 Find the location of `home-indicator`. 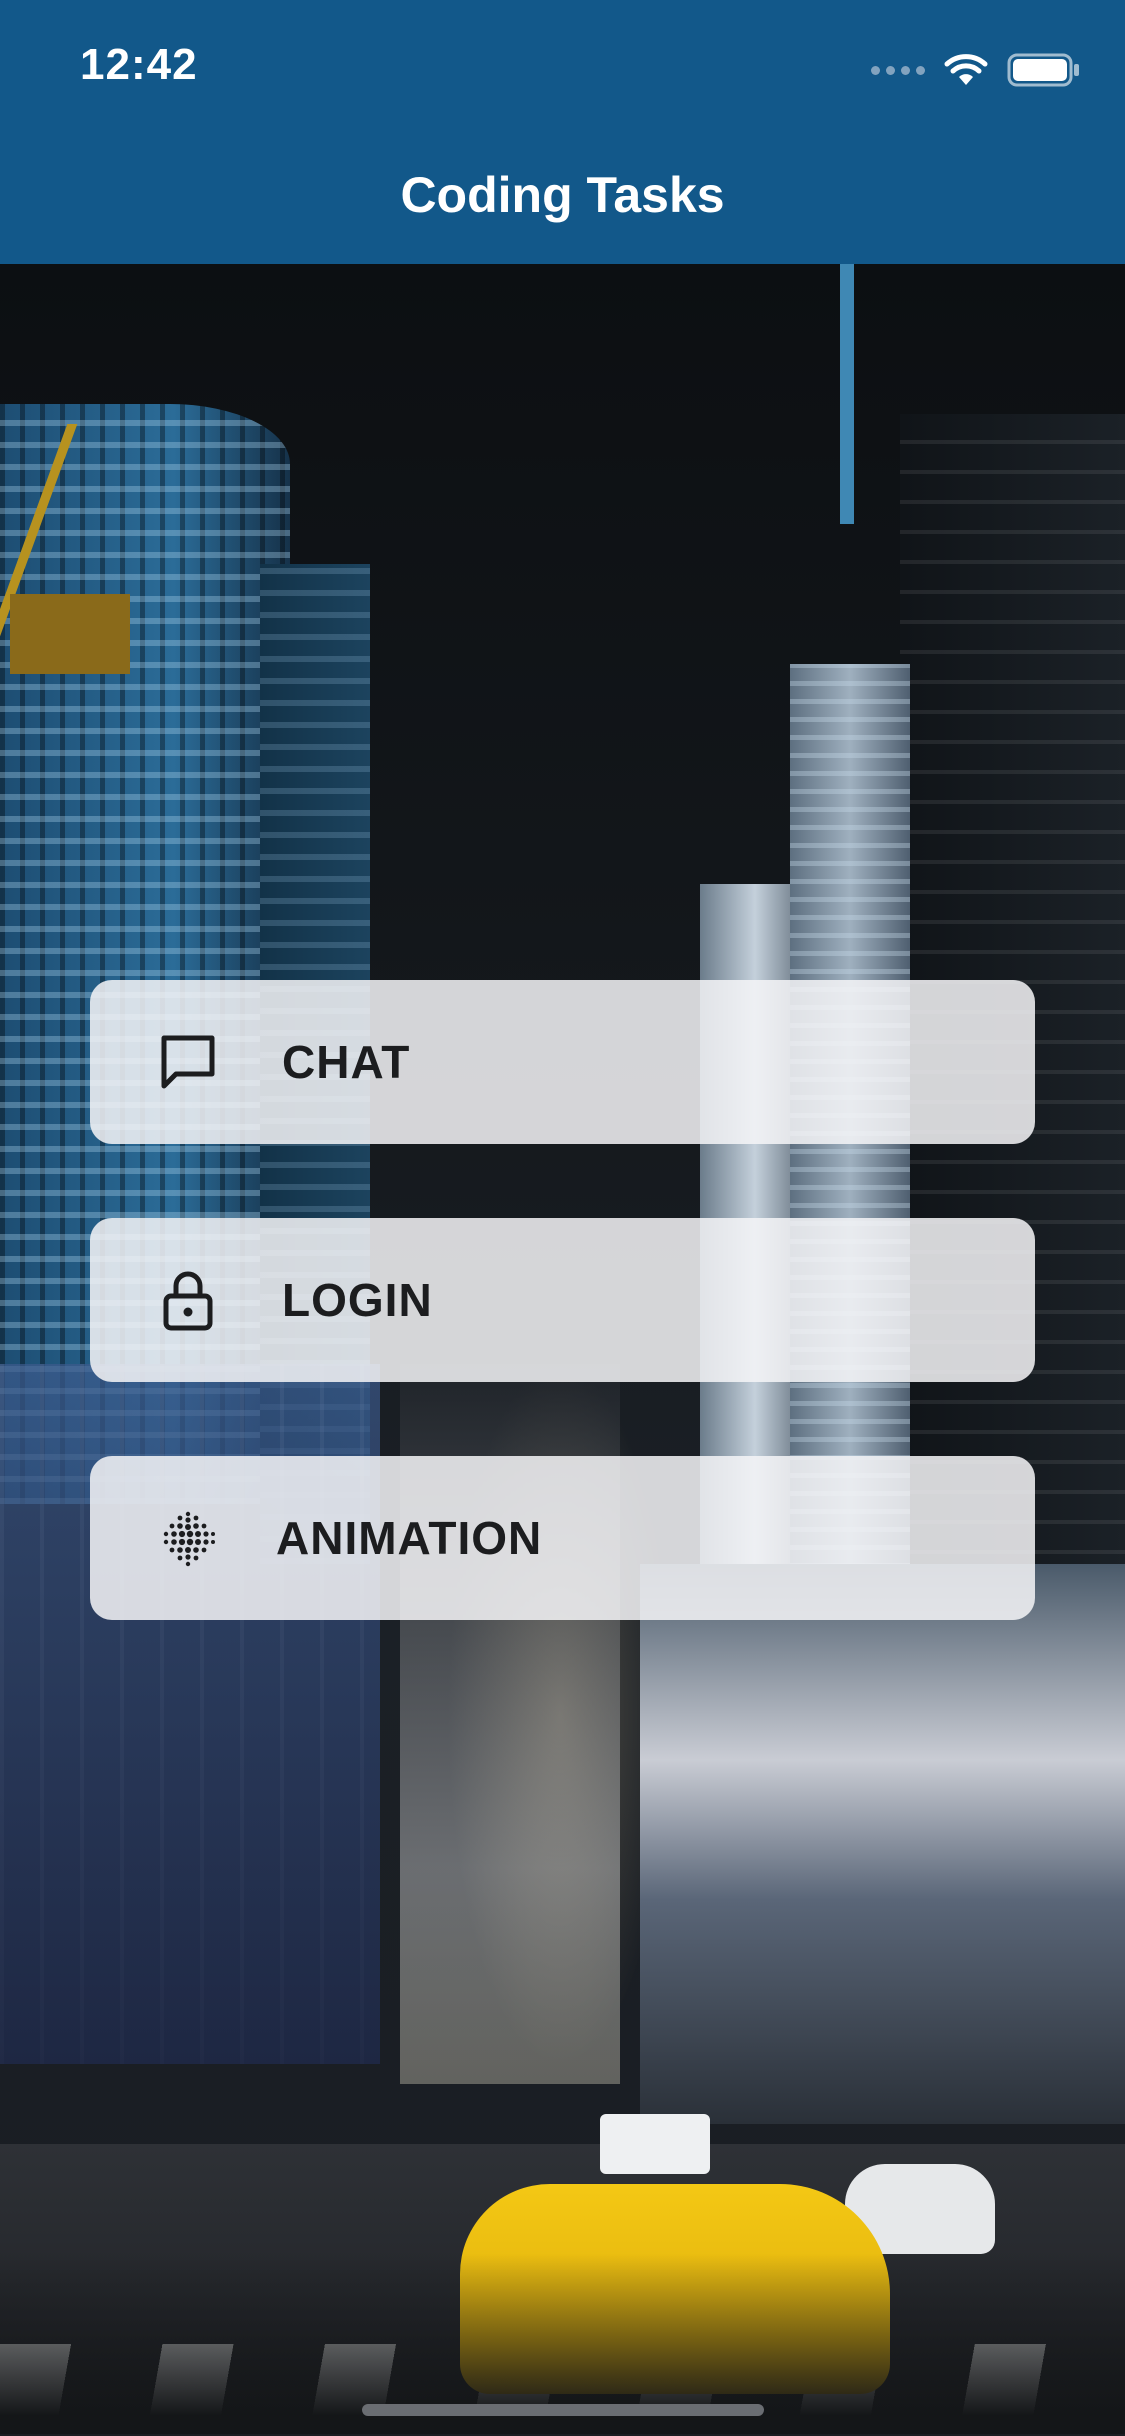

home-indicator is located at coordinates (563, 2410).